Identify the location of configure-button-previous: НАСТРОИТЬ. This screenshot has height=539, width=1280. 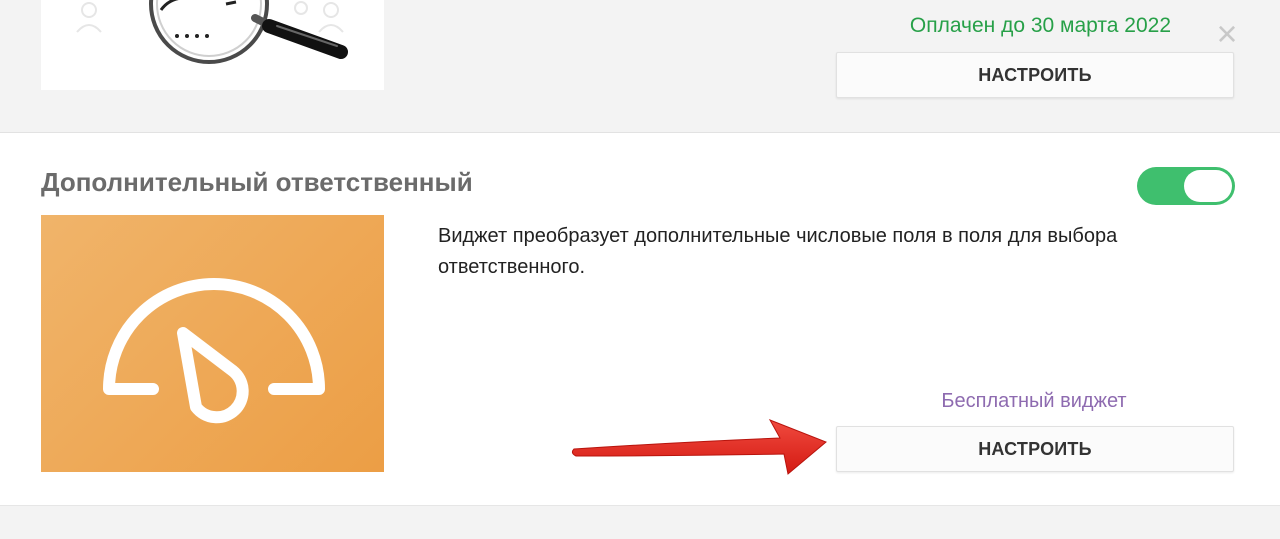
(1035, 75).